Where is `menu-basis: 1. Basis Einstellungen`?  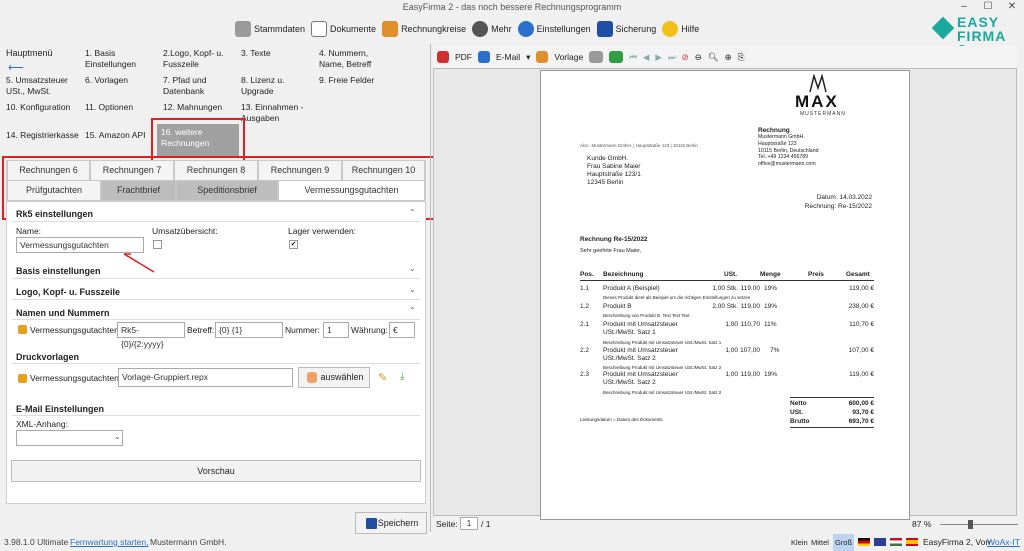
menu-basis: 1. Basis Einstellungen is located at coordinates (123, 59).